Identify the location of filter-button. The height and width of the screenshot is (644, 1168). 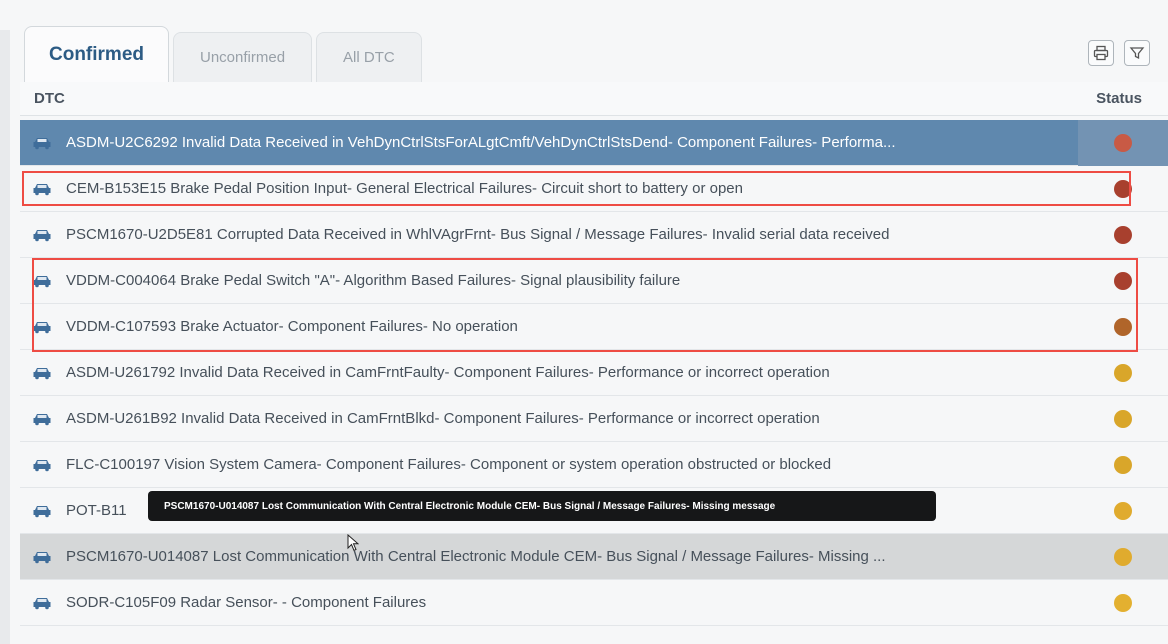
(1137, 53).